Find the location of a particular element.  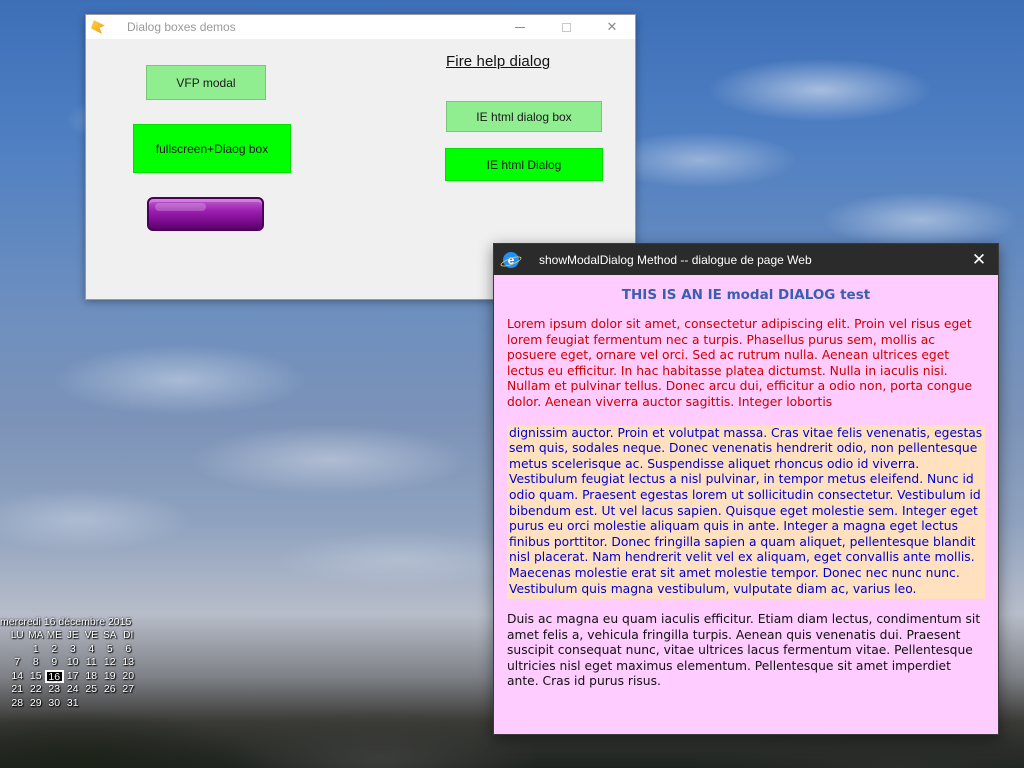

calendar-weekday: VE is located at coordinates (91, 635).